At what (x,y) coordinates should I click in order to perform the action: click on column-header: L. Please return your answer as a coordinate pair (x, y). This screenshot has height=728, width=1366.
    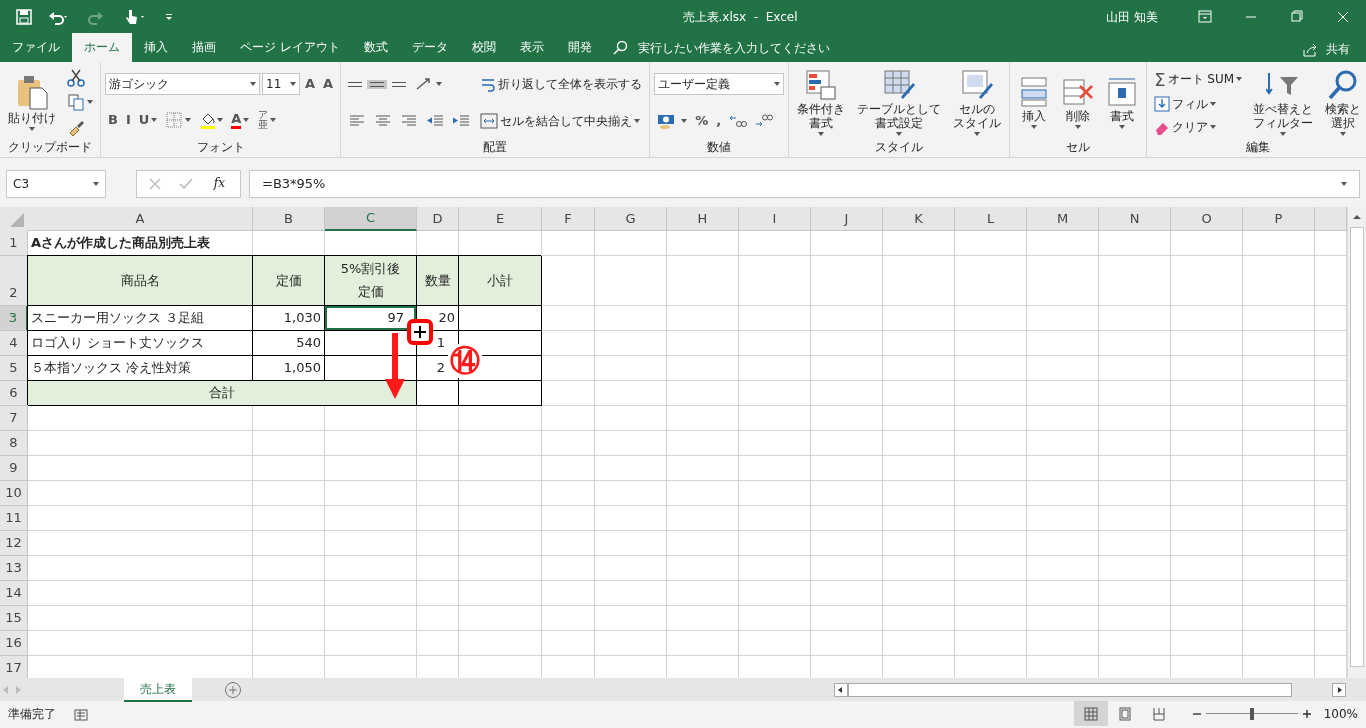
    Looking at the image, I should click on (991, 219).